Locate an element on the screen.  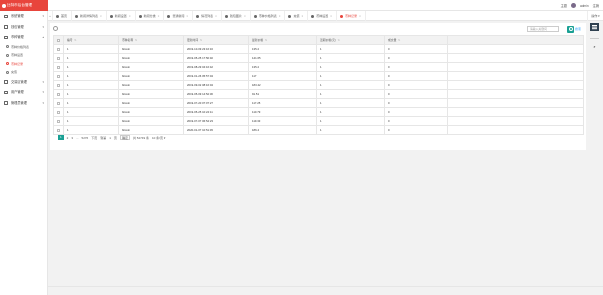
avatar is located at coordinates (573, 5).